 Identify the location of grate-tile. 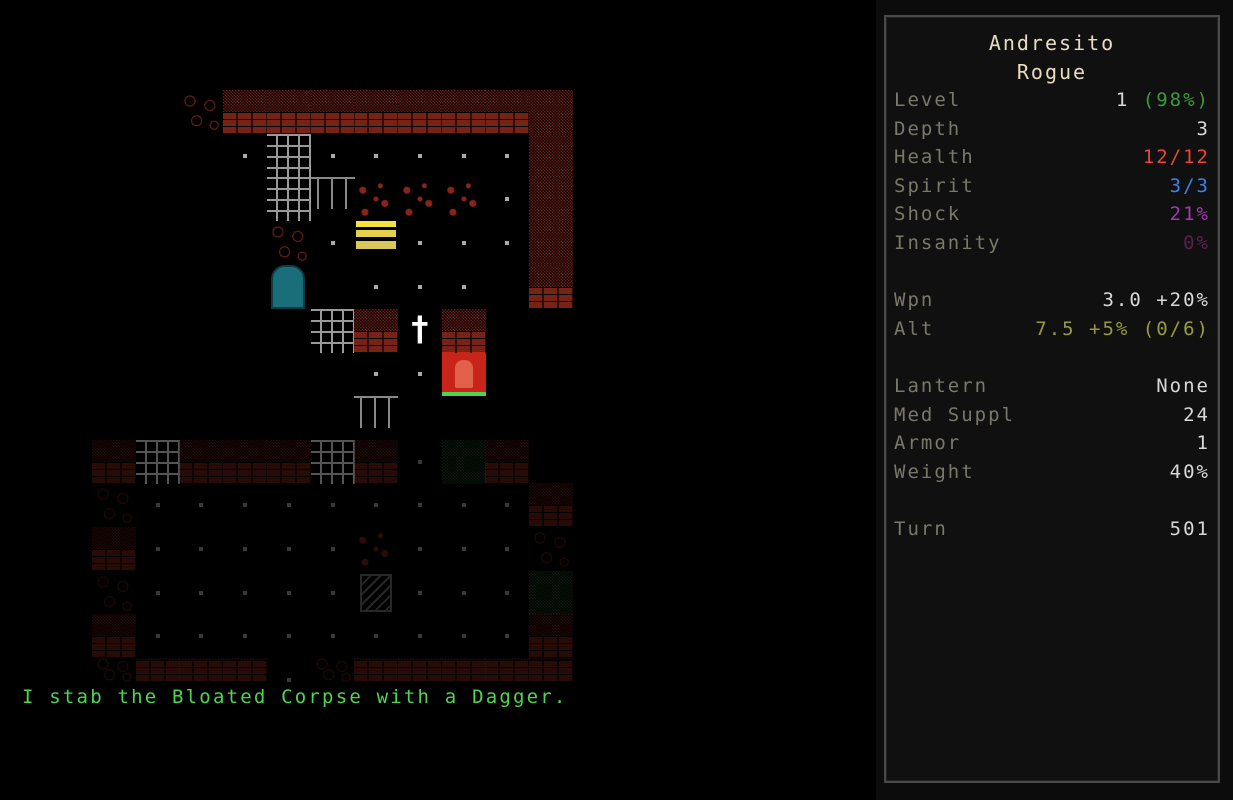
(288, 199).